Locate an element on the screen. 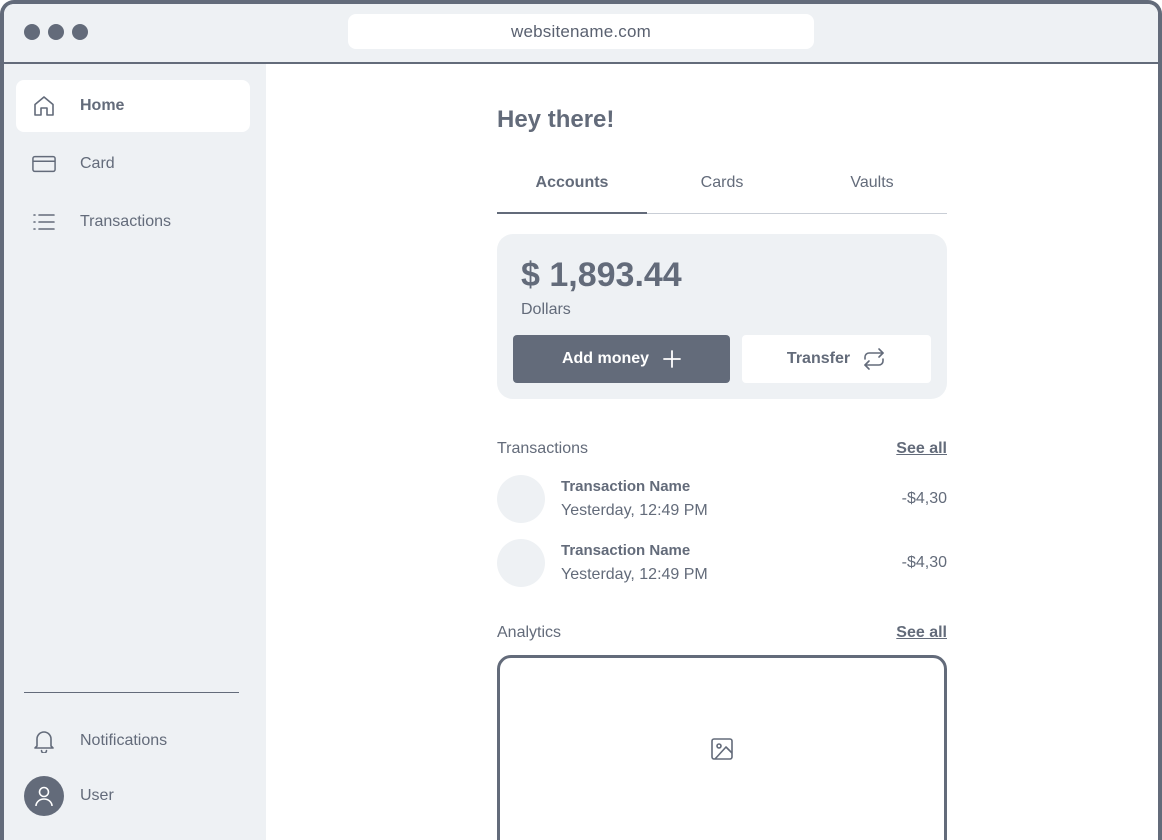 The width and height of the screenshot is (1162, 840). transactions-header: Transactions See all is located at coordinates (722, 449).